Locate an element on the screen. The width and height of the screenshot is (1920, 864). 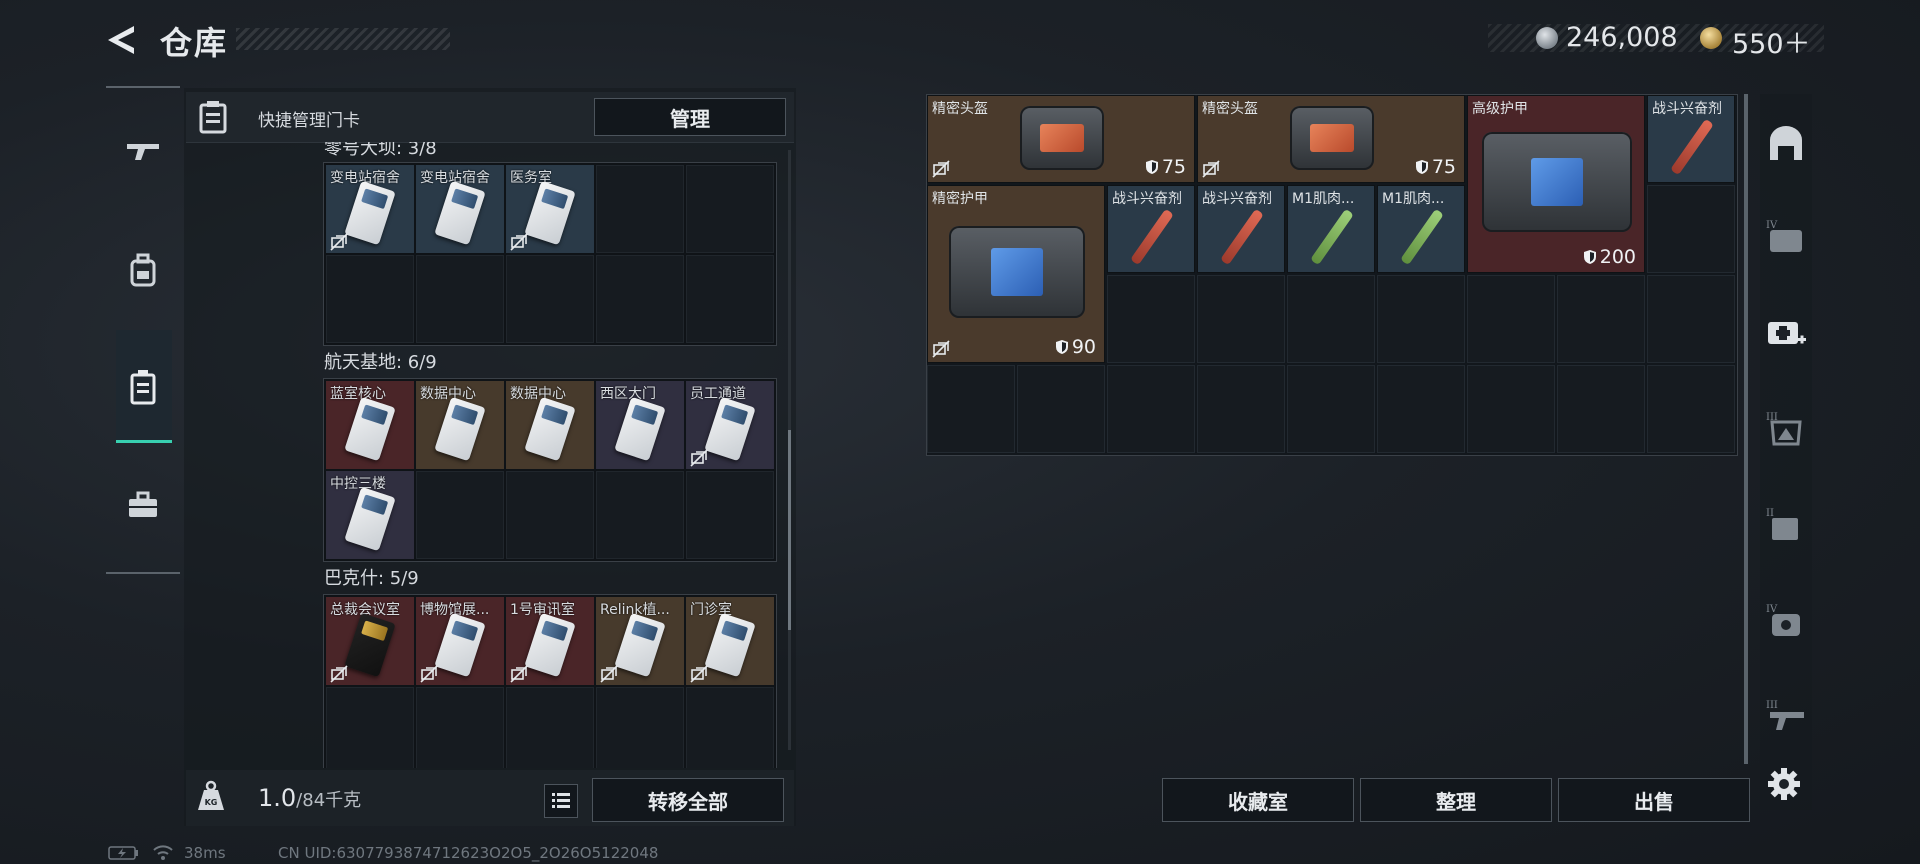
keycard-item: 蓝室核心 is located at coordinates (370, 425).